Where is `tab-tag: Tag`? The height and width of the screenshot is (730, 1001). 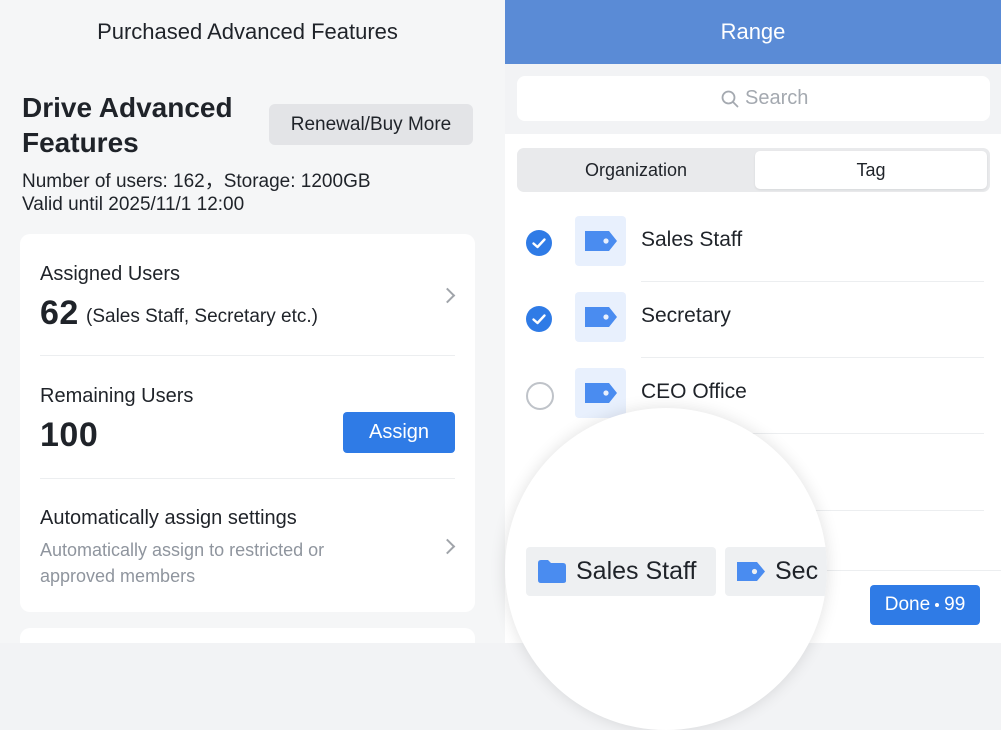 tab-tag: Tag is located at coordinates (871, 170).